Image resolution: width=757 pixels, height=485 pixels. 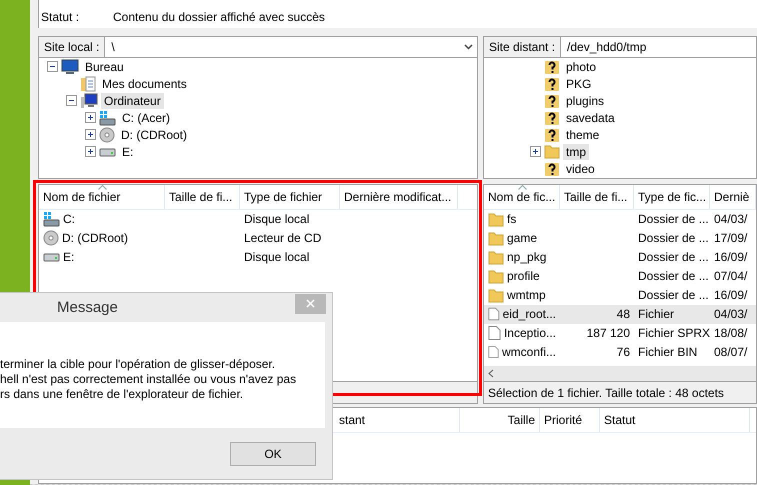 What do you see at coordinates (87, 307) in the screenshot?
I see `dialog-title: Message` at bounding box center [87, 307].